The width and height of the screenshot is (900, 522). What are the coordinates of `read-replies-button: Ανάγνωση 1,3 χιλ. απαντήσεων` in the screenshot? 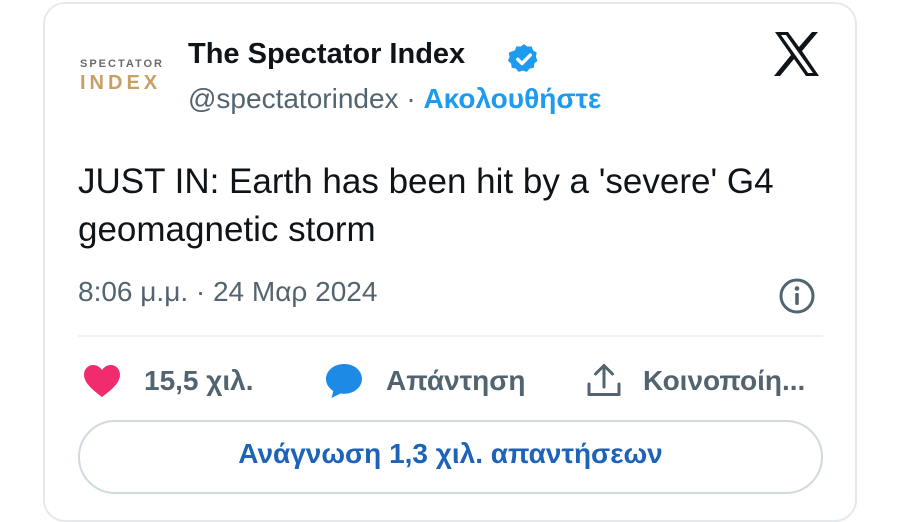 It's located at (450, 457).